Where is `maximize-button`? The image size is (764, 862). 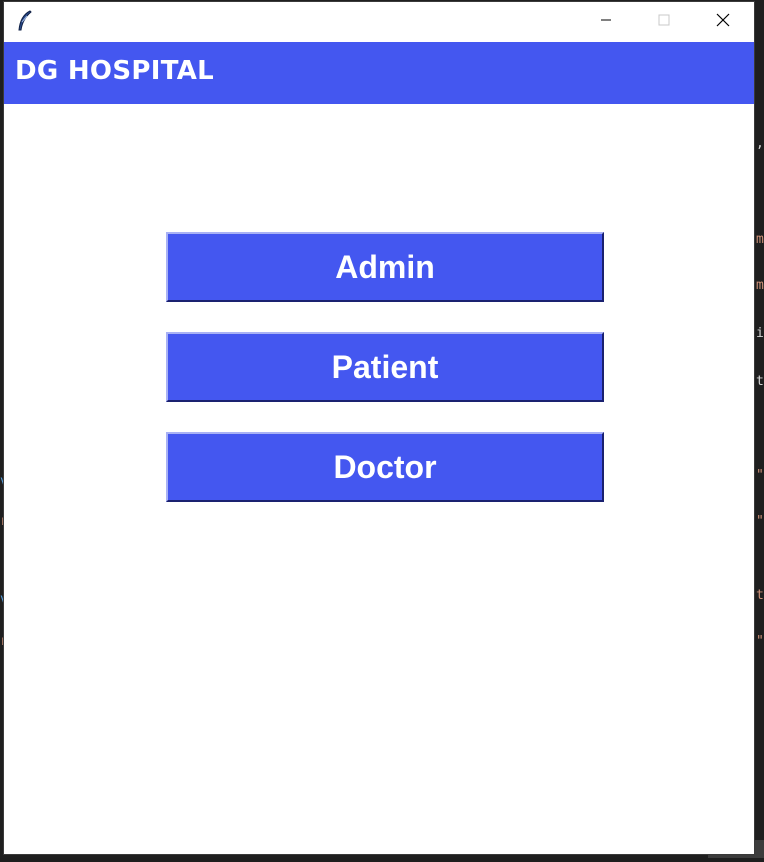 maximize-button is located at coordinates (664, 22).